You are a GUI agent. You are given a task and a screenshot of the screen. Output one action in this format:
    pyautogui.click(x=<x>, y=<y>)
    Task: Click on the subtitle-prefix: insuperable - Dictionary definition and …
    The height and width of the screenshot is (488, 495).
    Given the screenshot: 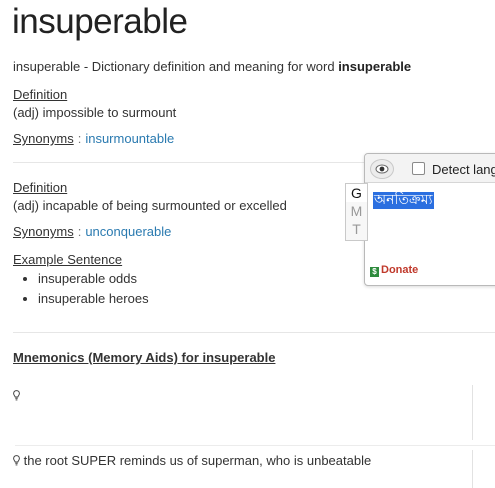 What is the action you would take?
    pyautogui.click(x=176, y=66)
    